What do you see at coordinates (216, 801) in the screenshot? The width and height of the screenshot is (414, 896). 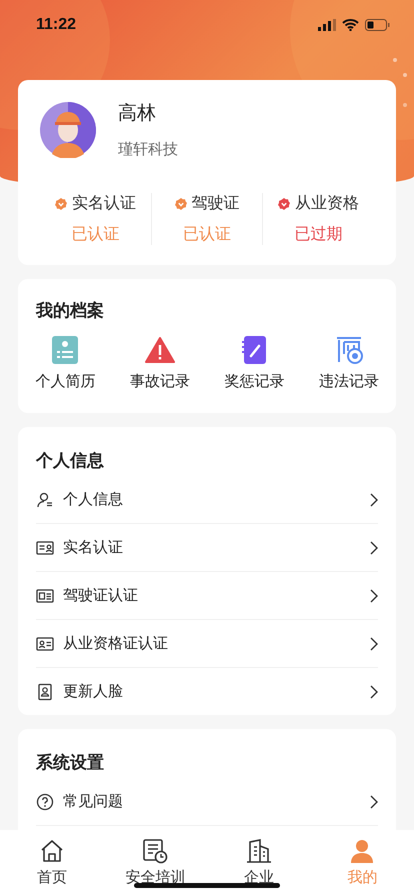 I see `menu-item: 常见问题` at bounding box center [216, 801].